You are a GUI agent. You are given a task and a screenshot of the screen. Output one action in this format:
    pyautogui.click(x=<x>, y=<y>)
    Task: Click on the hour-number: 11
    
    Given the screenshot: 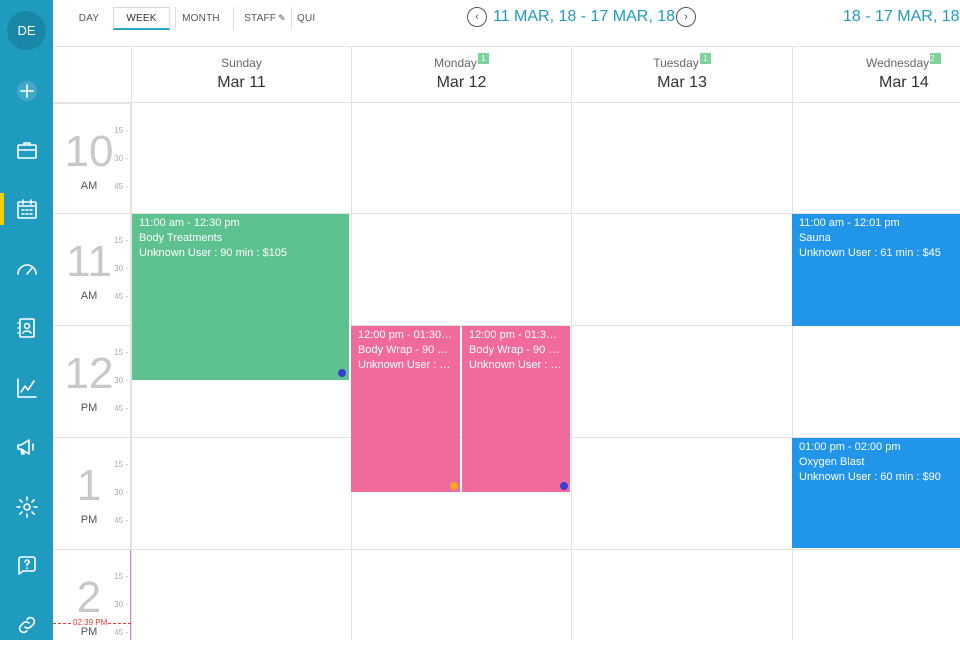 What is the action you would take?
    pyautogui.click(x=89, y=261)
    